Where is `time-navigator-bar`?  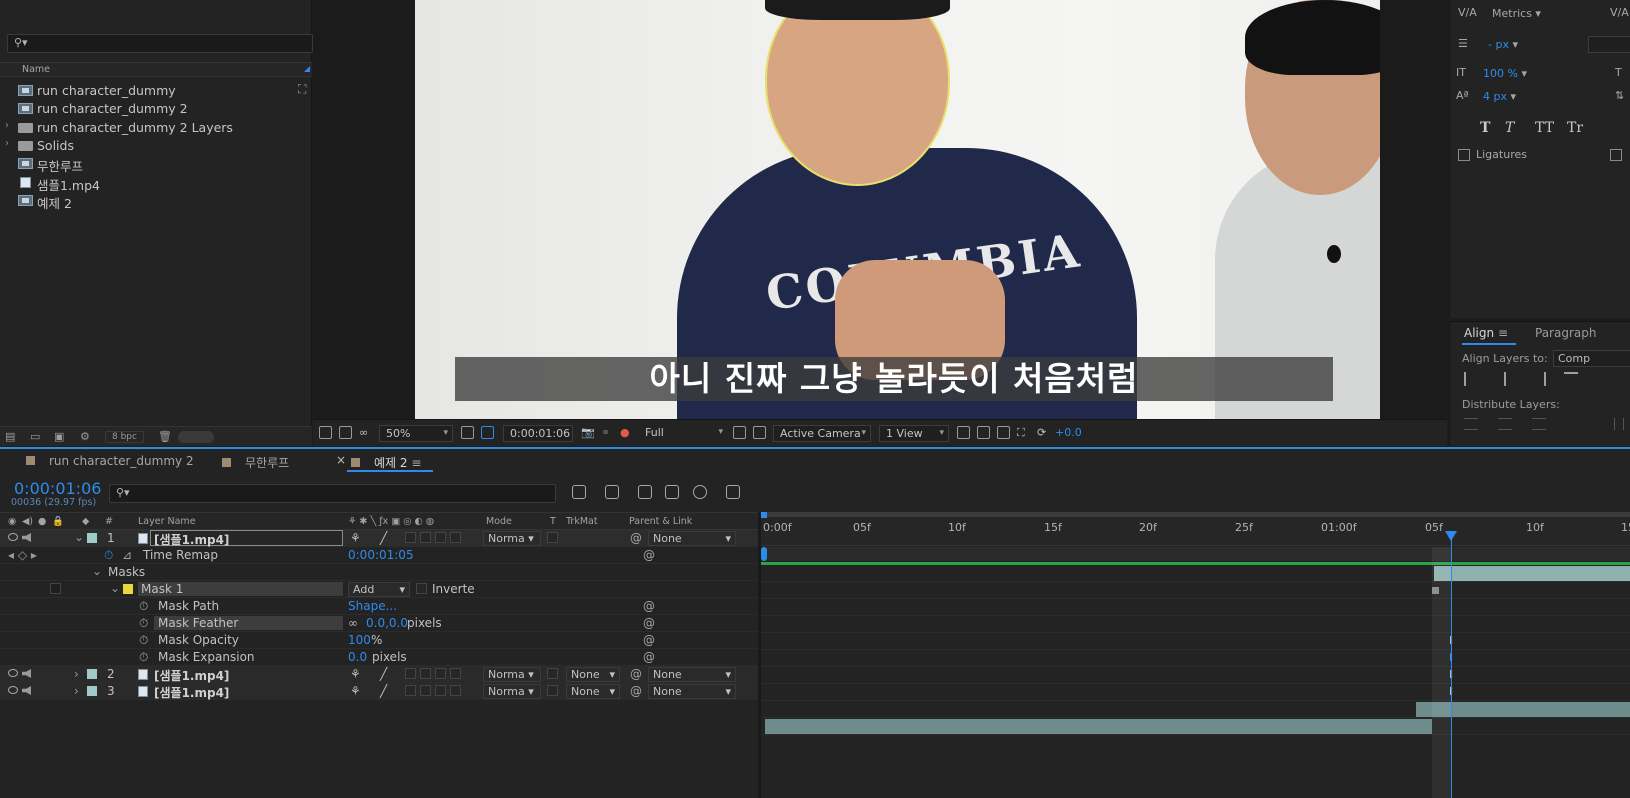
time-navigator-bar is located at coordinates (1195, 515).